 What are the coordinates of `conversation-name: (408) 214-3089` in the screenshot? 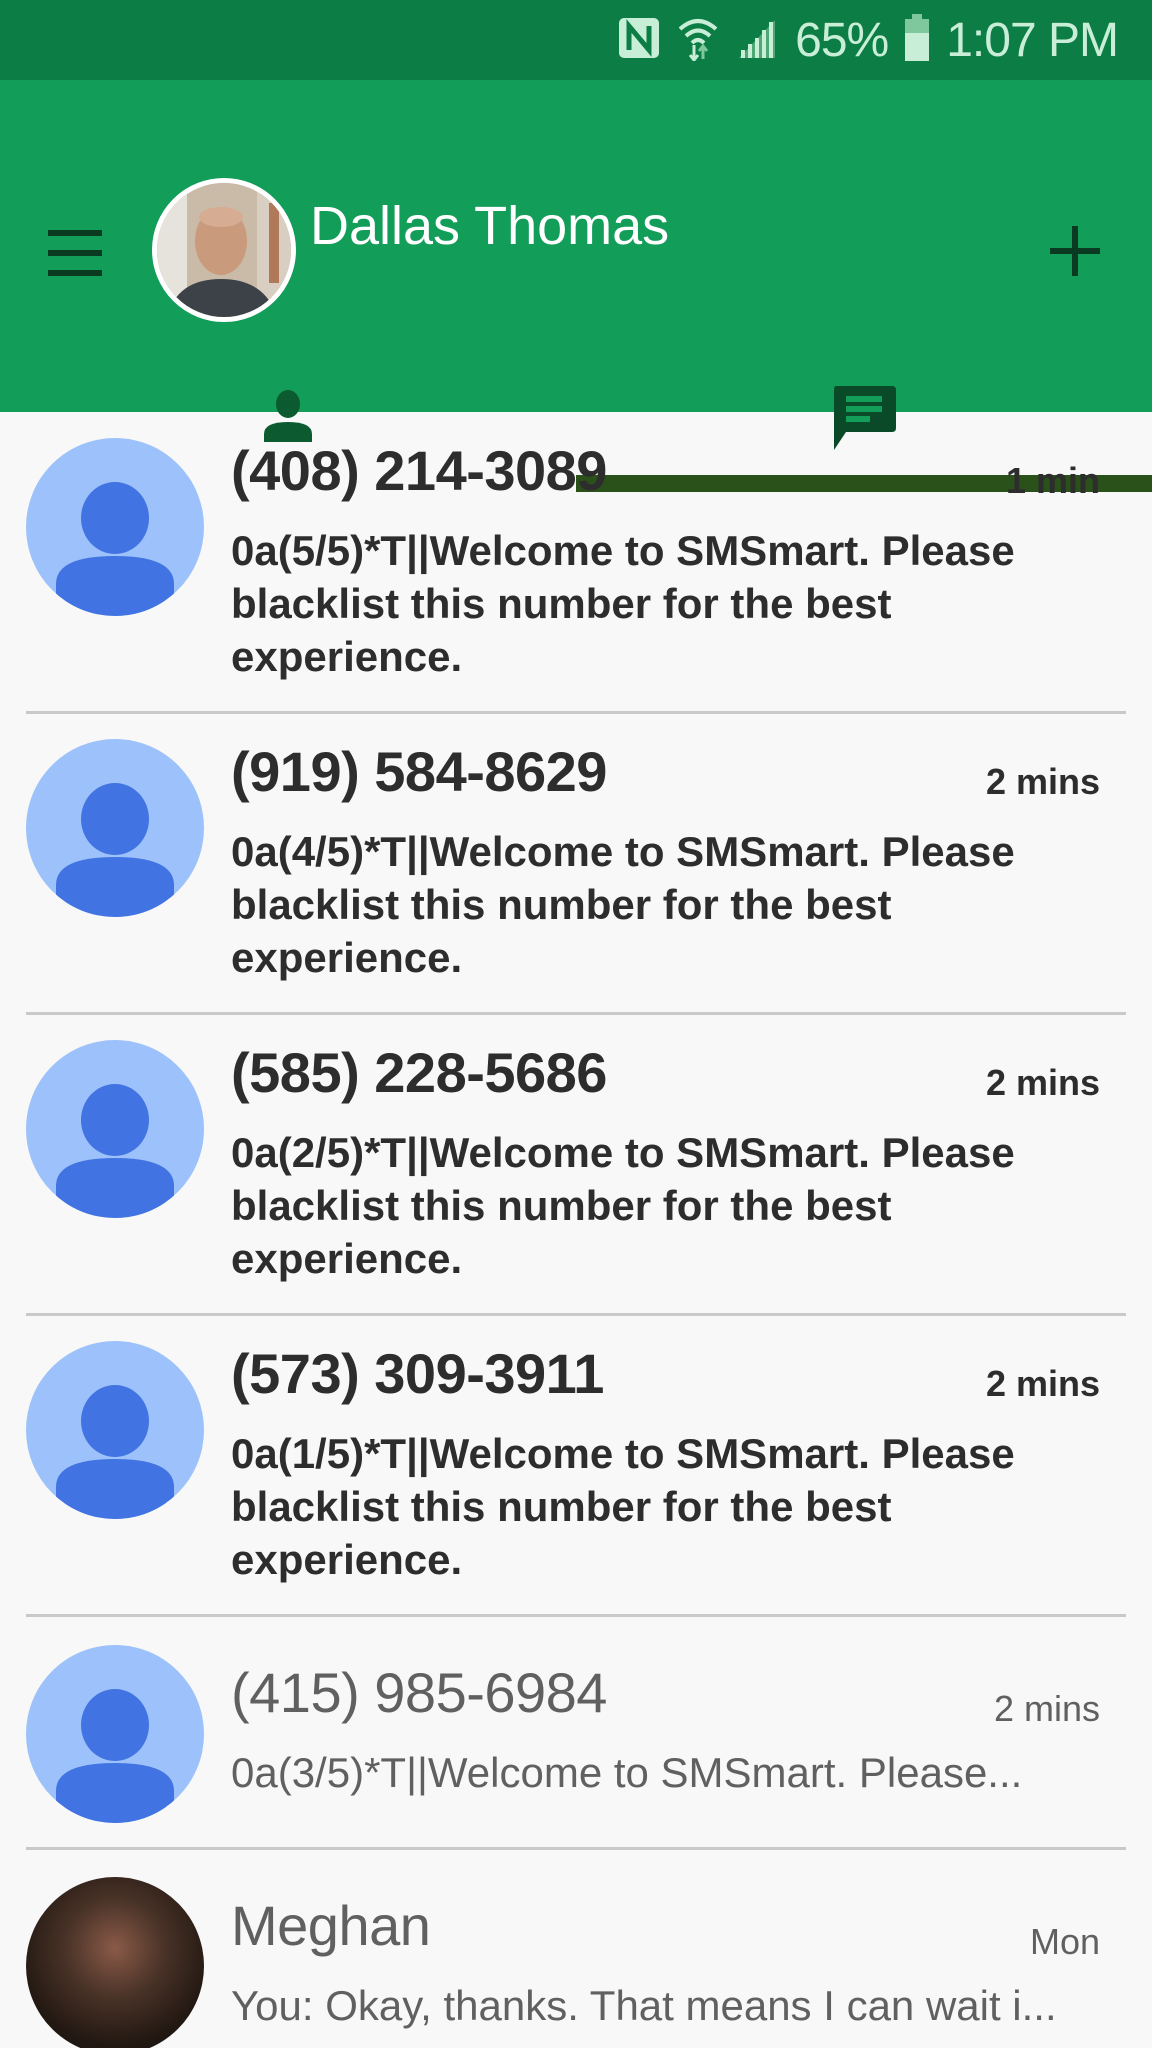 It's located at (419, 470).